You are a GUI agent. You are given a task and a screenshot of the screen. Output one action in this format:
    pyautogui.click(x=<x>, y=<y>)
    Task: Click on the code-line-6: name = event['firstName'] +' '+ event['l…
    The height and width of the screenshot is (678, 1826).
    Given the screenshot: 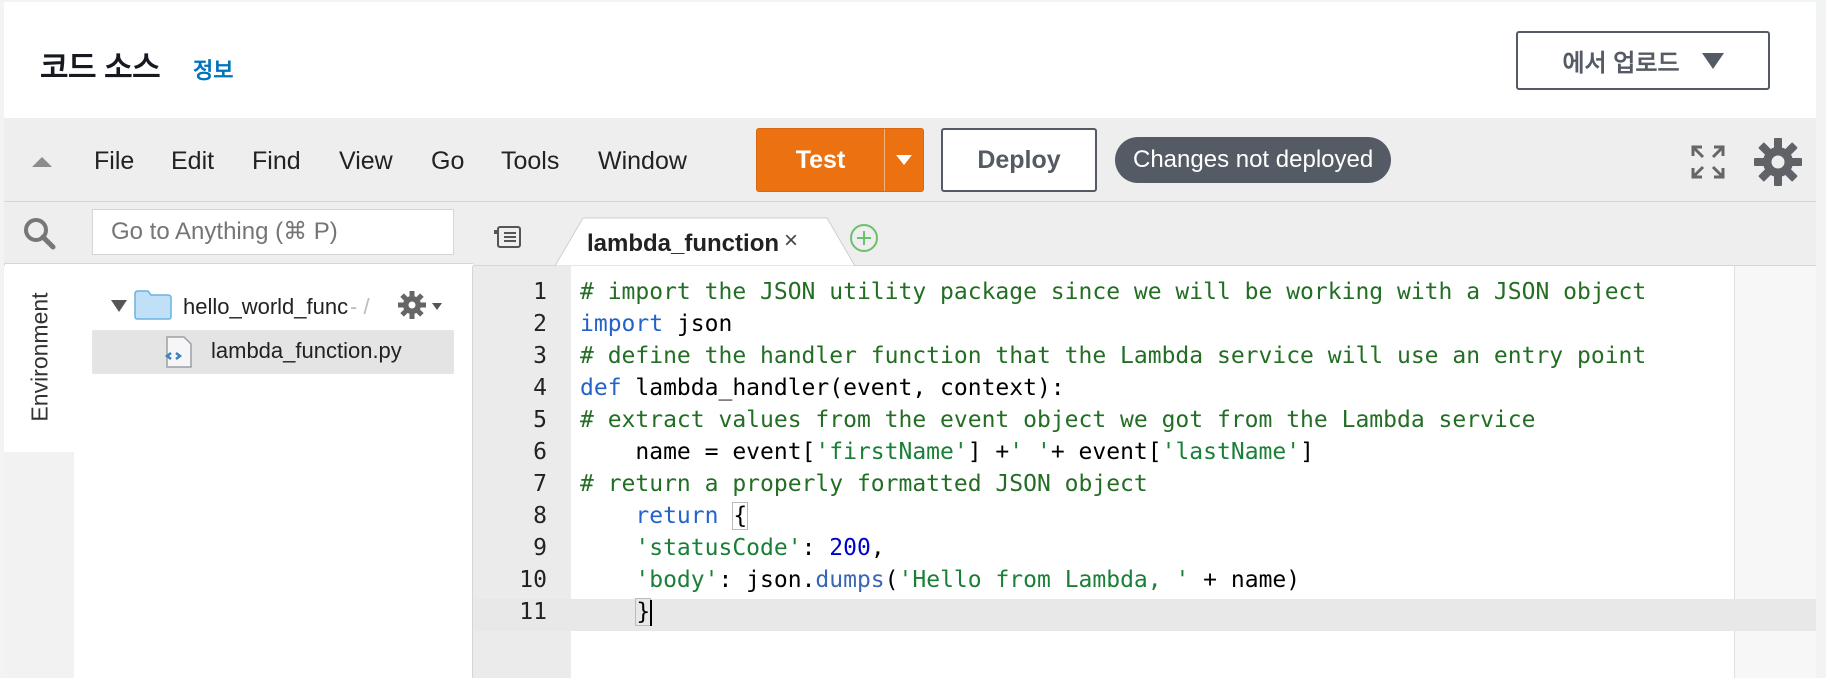 What is the action you would take?
    pyautogui.click(x=947, y=452)
    